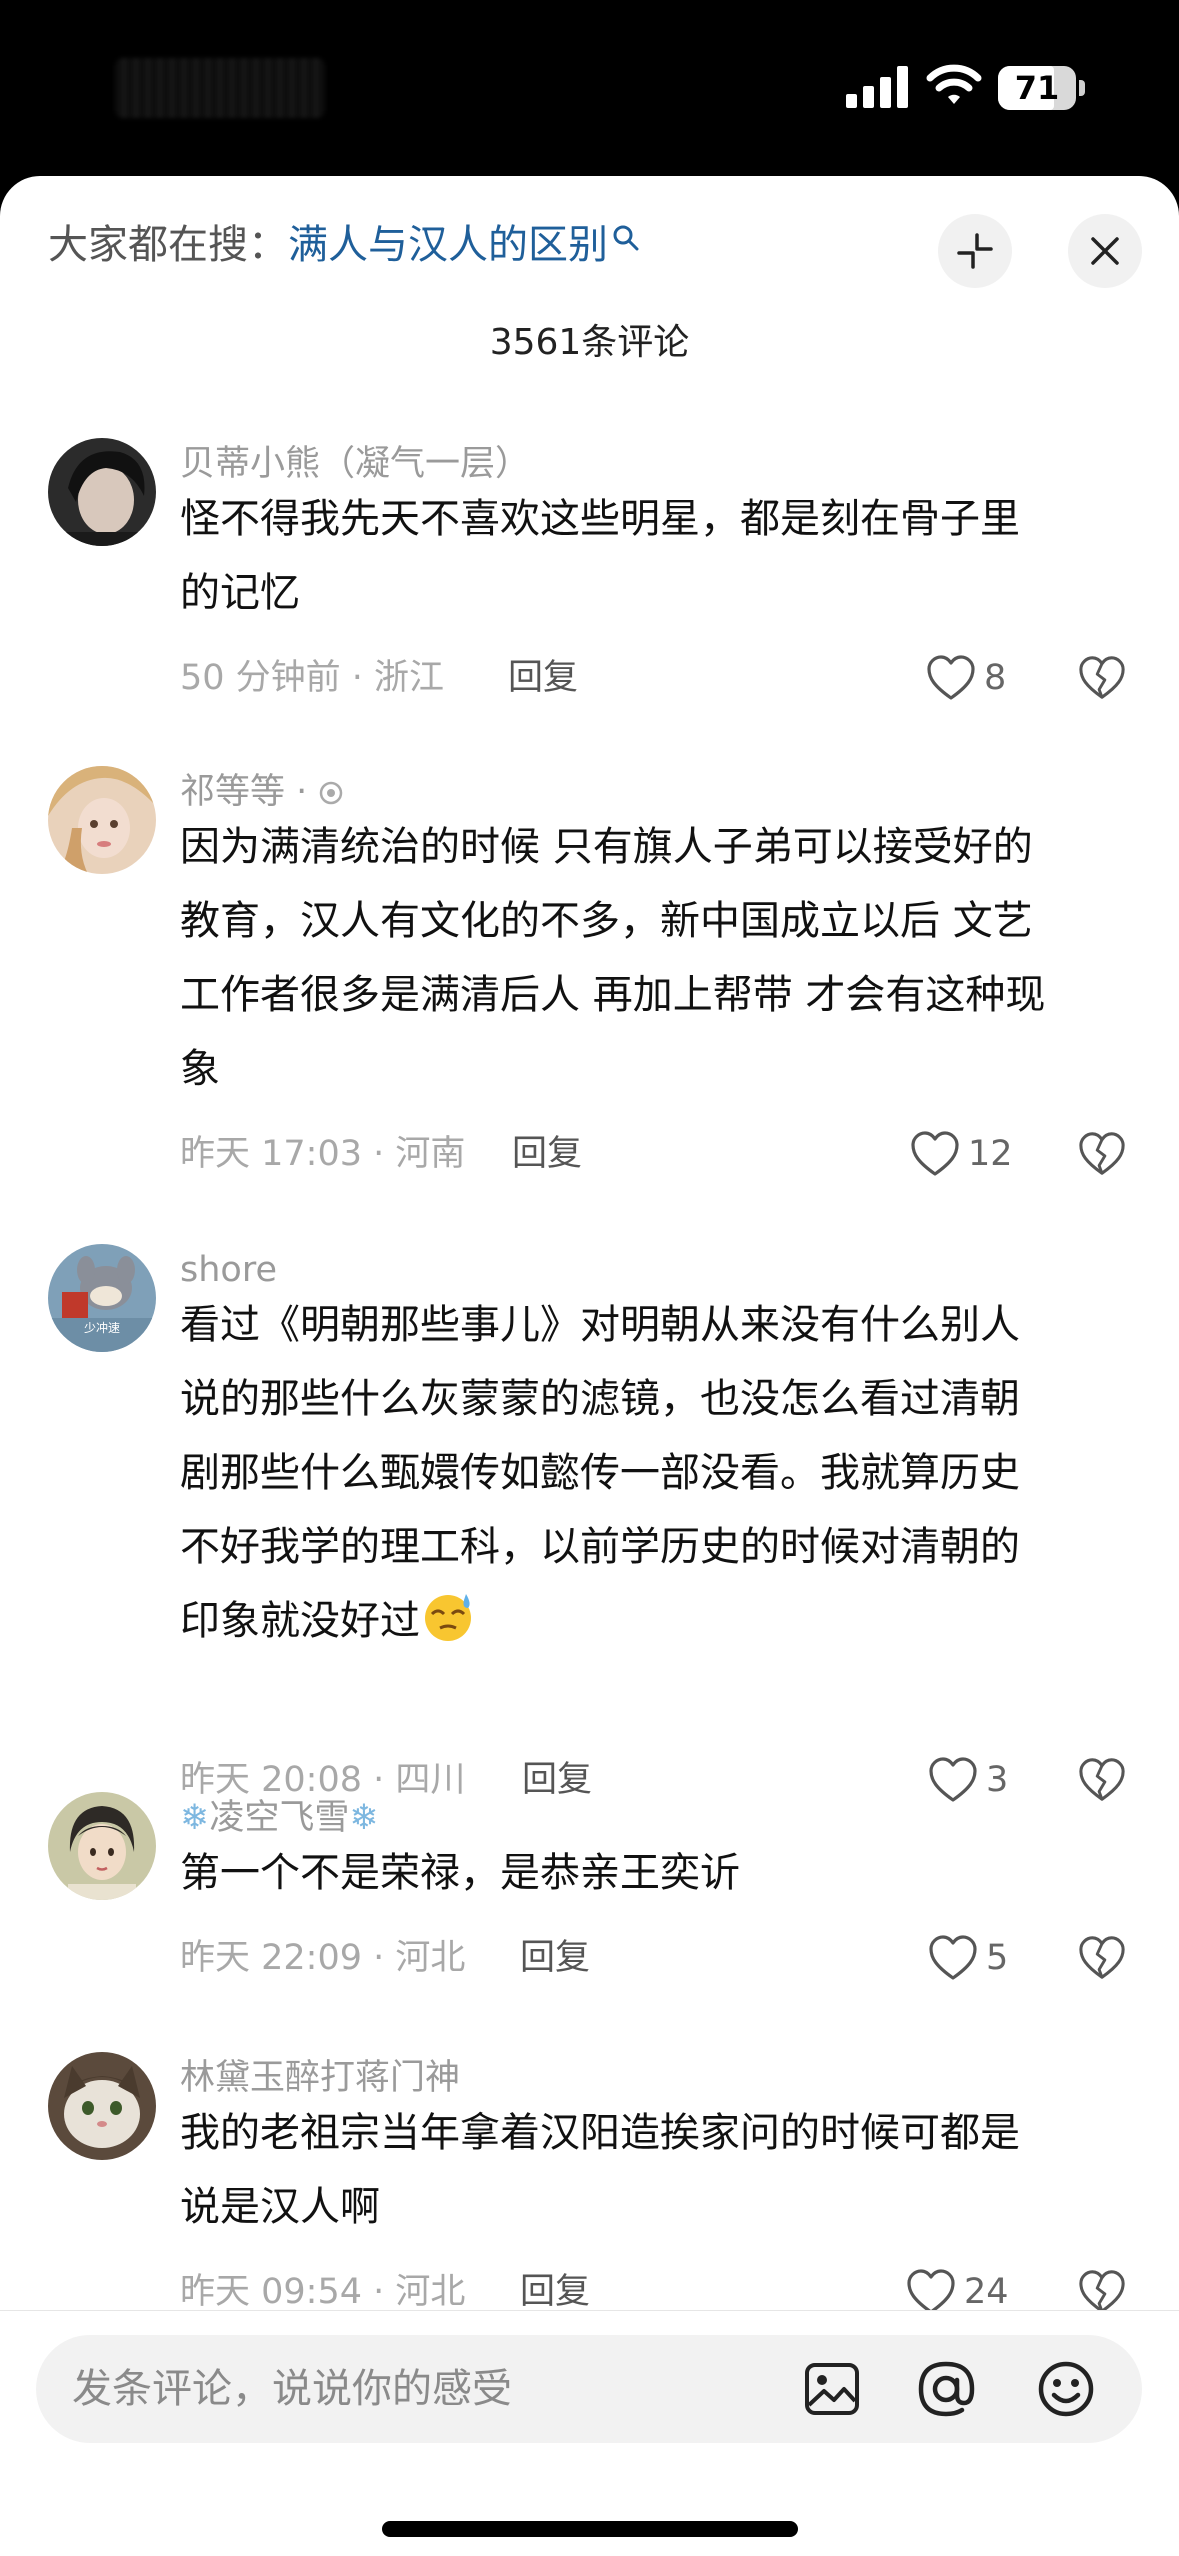  I want to click on emoji-icon, so click(1066, 2389).